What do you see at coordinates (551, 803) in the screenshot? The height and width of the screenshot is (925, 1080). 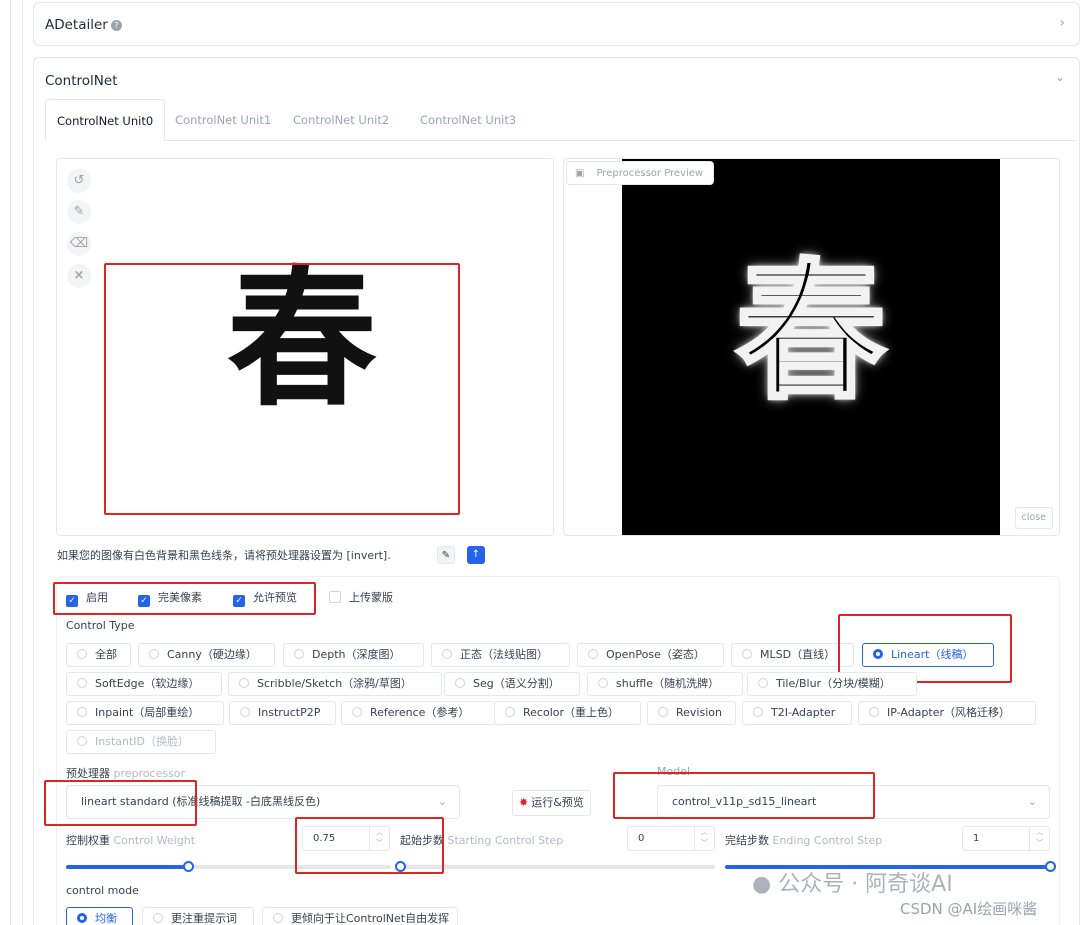 I see `run-preview-button: ✸ 运行&预览` at bounding box center [551, 803].